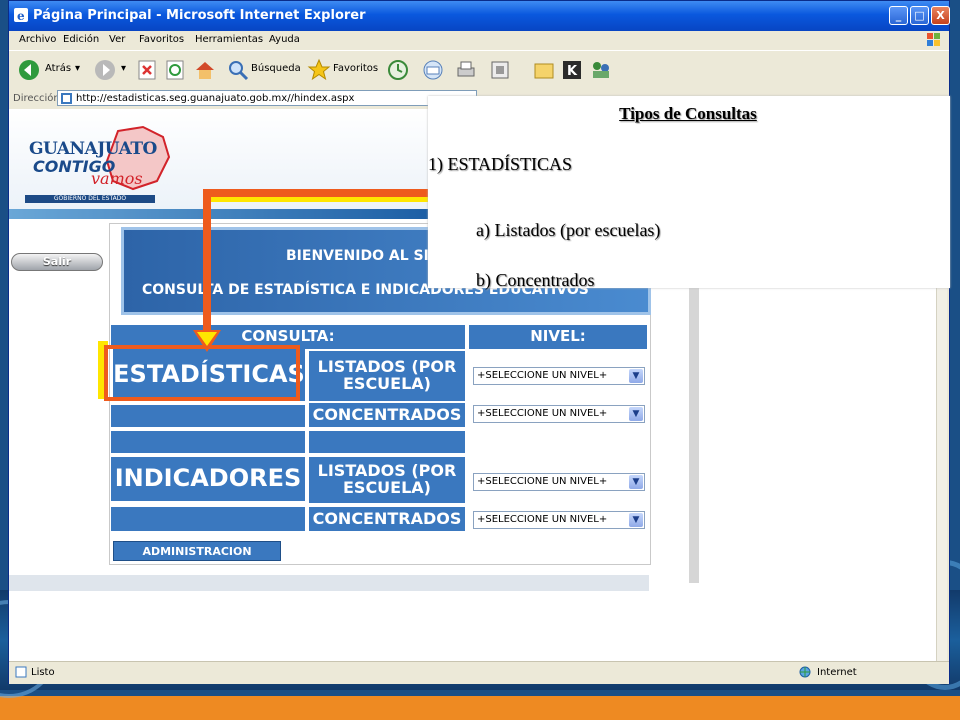  I want to click on logo-text-guanajuato: GUANAJUATO, so click(93, 149).